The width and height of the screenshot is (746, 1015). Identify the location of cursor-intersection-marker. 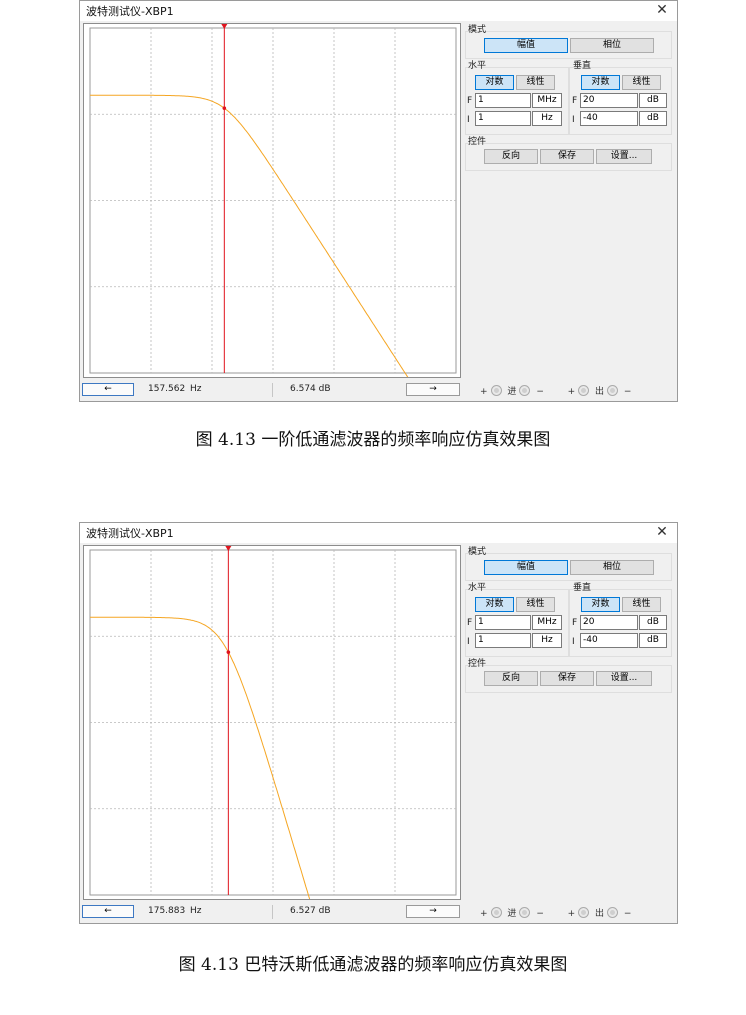
(228, 652).